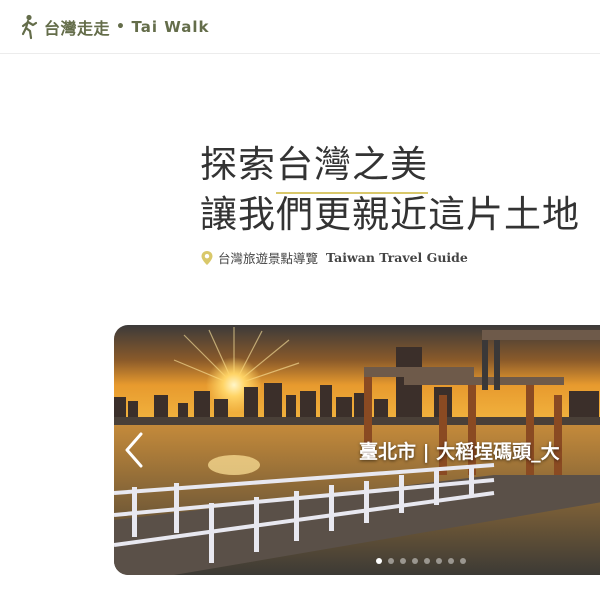  Describe the element at coordinates (397, 257) in the screenshot. I see `subtitle-en: Taiwan Travel Guide` at that location.